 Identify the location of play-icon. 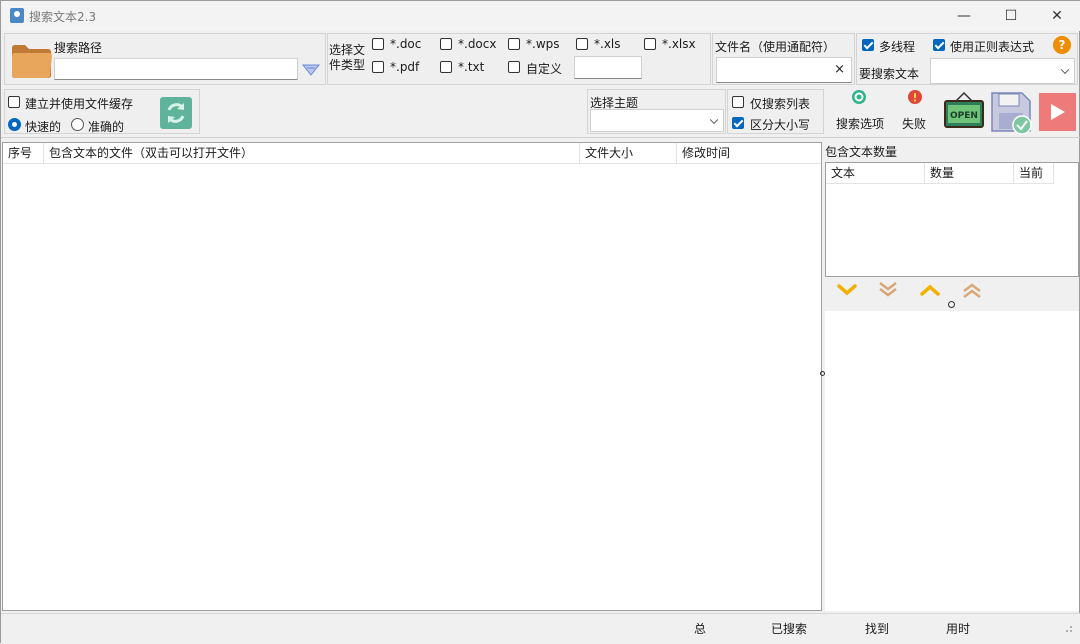
(1058, 112).